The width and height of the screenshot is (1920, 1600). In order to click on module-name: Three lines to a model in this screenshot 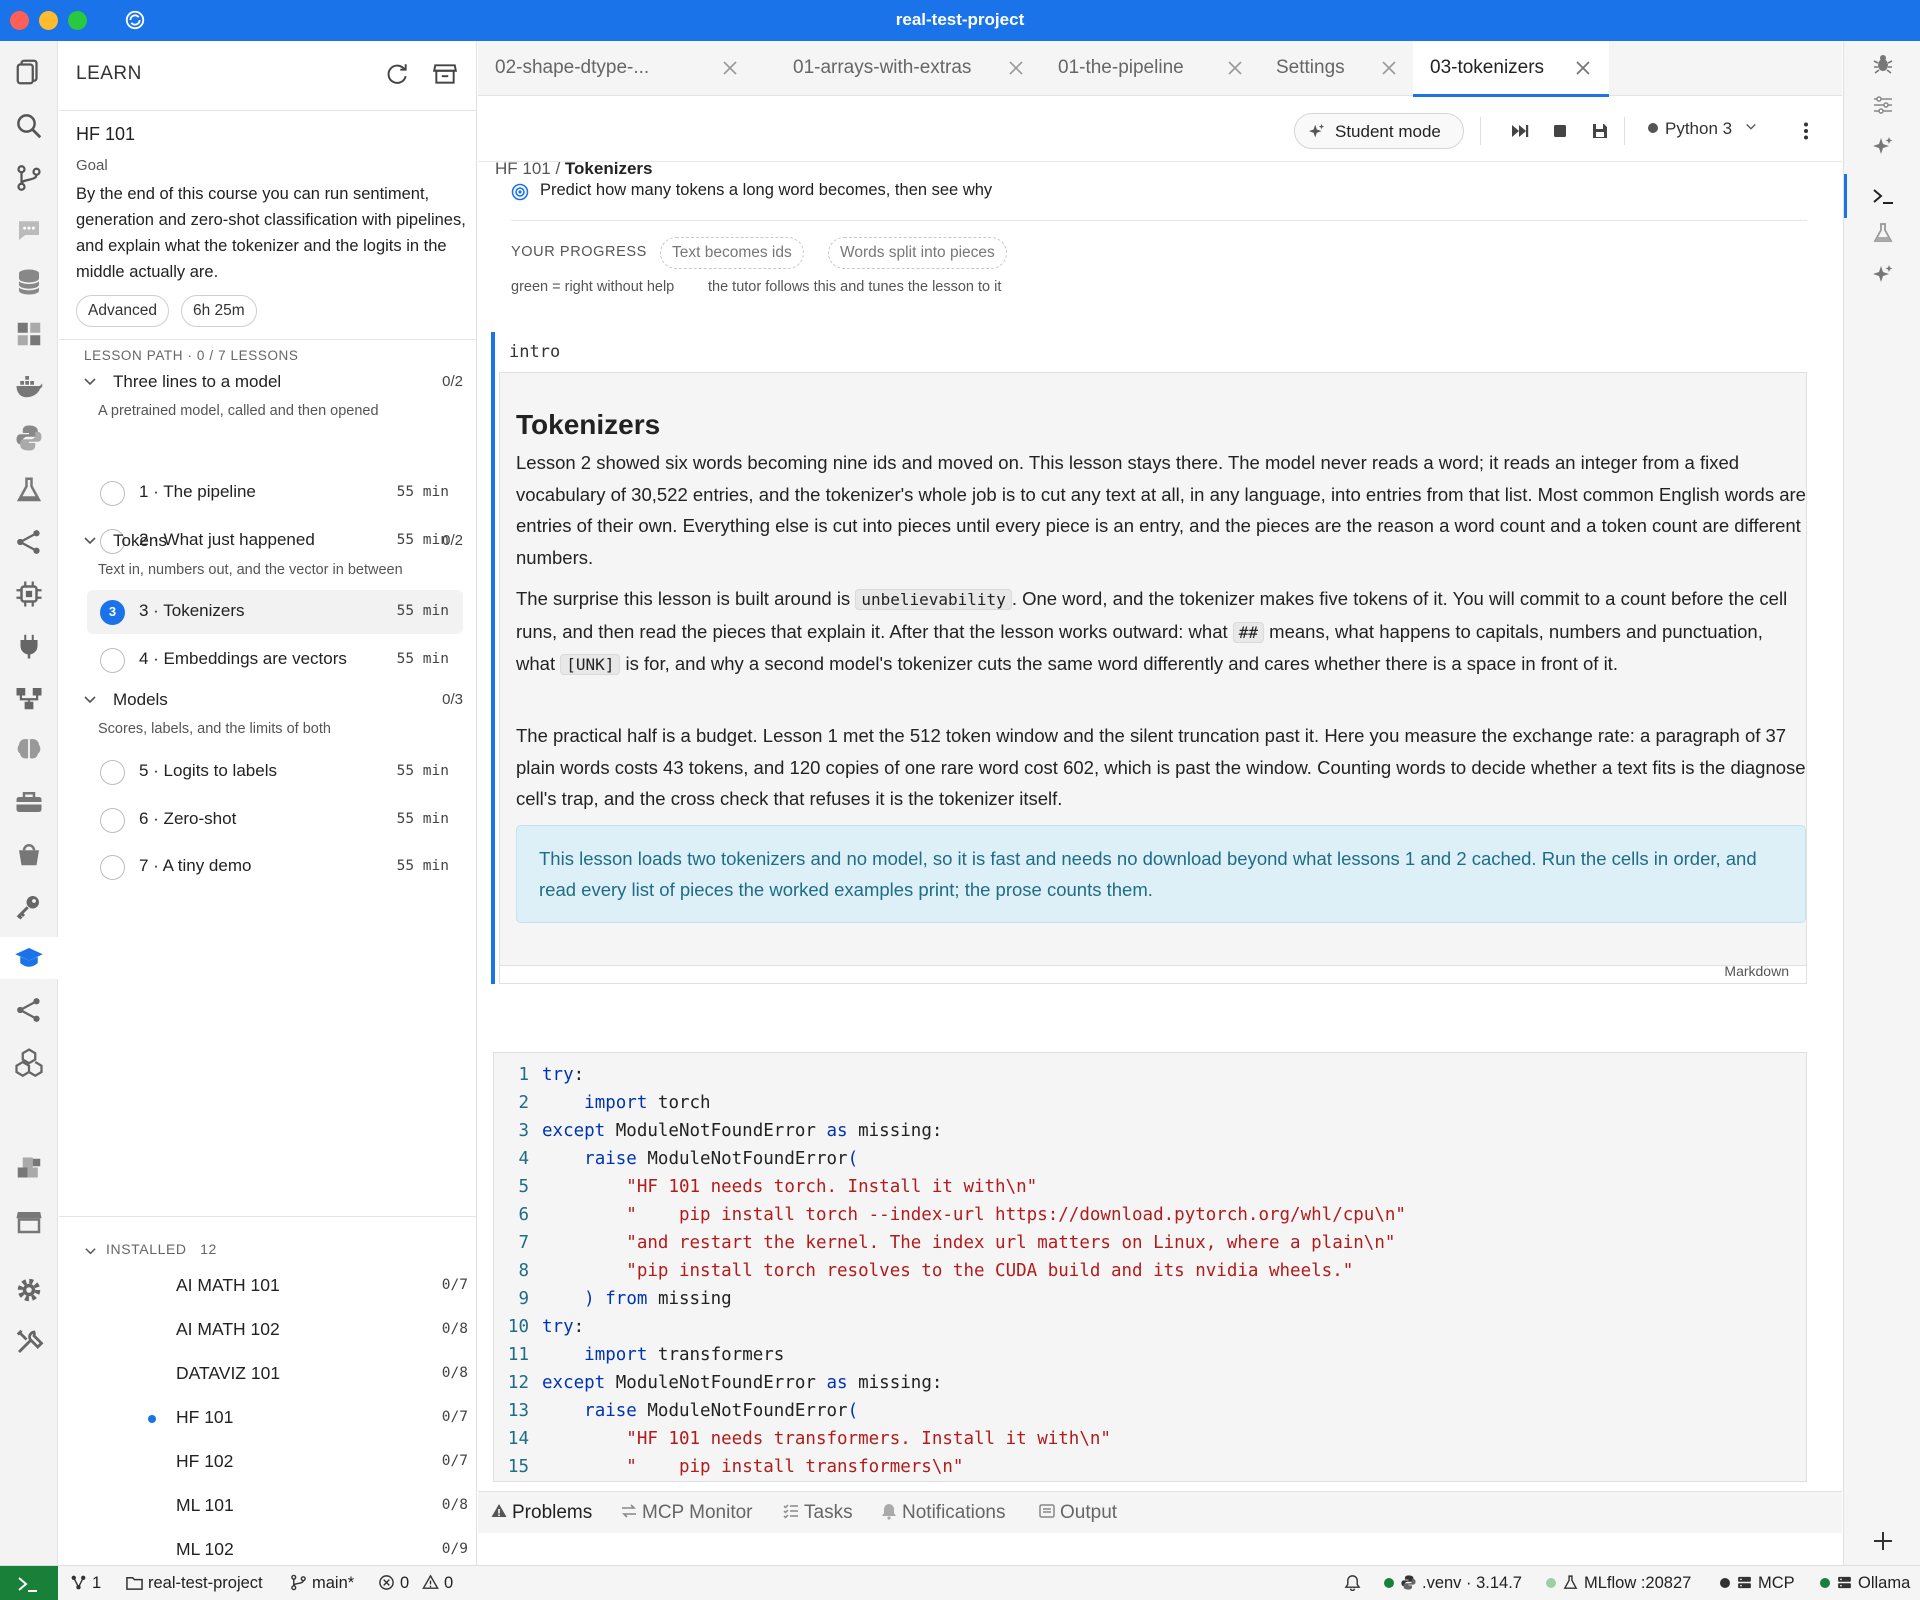, I will do `click(197, 381)`.